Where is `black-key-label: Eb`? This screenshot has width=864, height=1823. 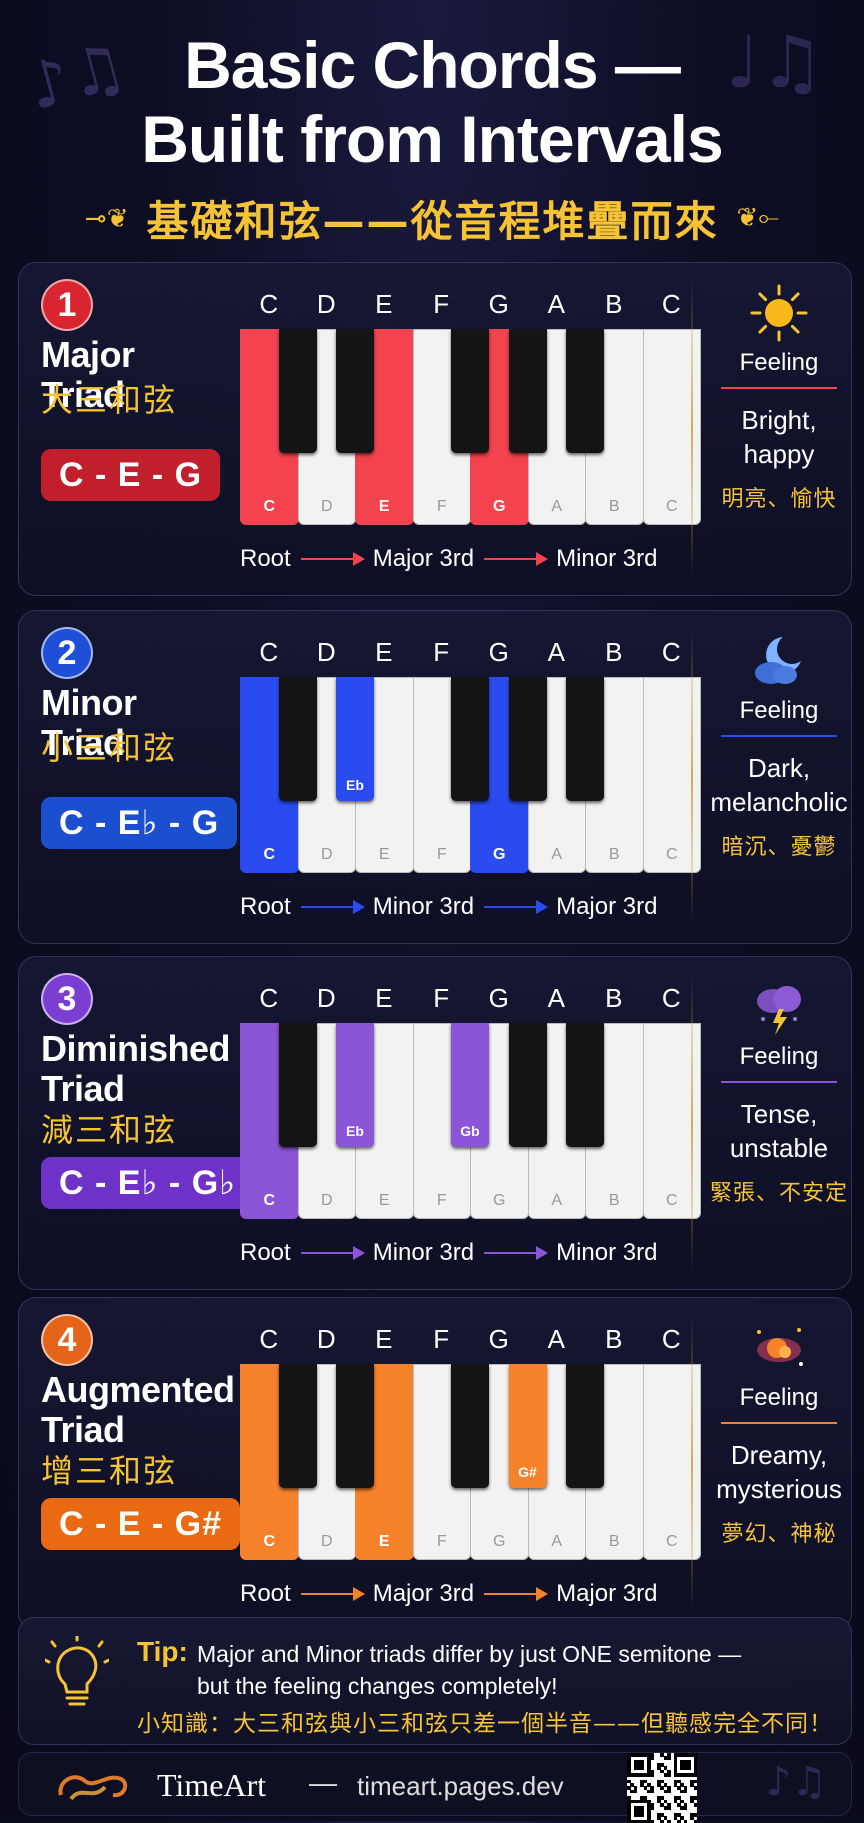 black-key-label: Eb is located at coordinates (355, 1131).